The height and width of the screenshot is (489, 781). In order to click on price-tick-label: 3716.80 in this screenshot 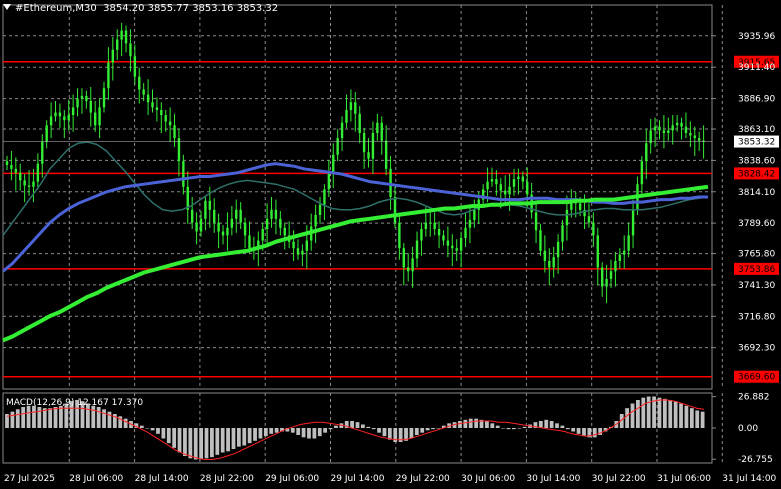, I will do `click(756, 317)`.